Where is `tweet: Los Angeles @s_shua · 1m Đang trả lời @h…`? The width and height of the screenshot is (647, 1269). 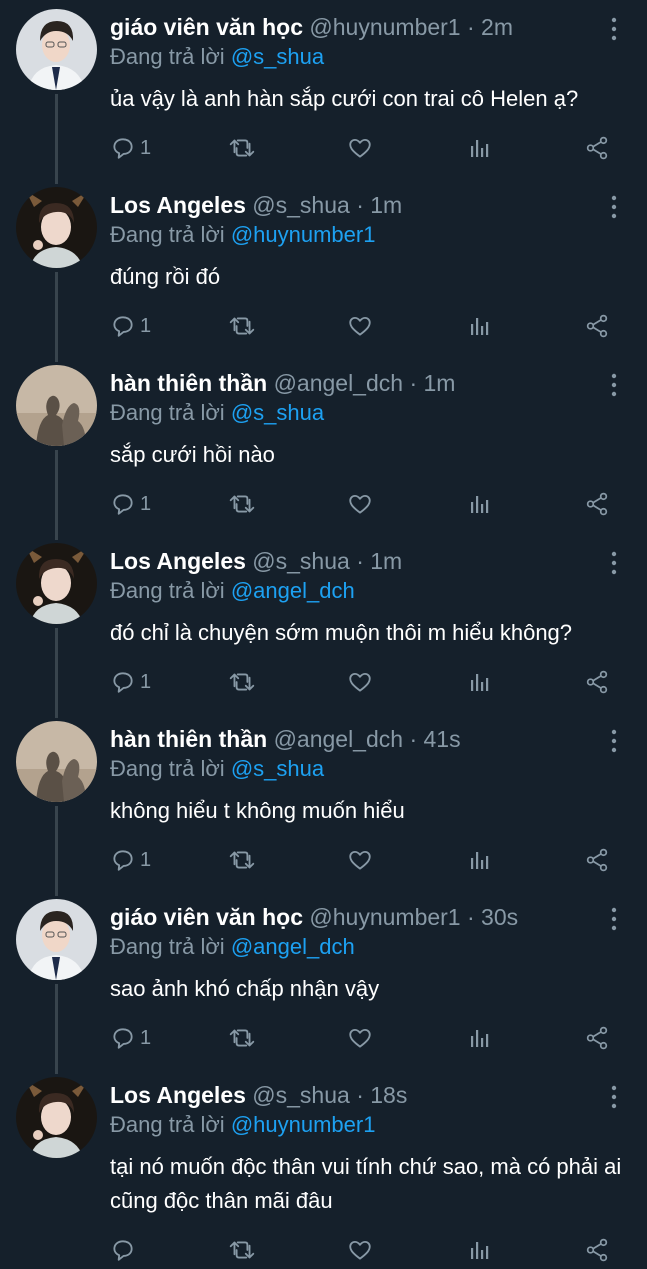 tweet: Los Angeles @s_shua · 1m Đang trả lời @h… is located at coordinates (323, 271).